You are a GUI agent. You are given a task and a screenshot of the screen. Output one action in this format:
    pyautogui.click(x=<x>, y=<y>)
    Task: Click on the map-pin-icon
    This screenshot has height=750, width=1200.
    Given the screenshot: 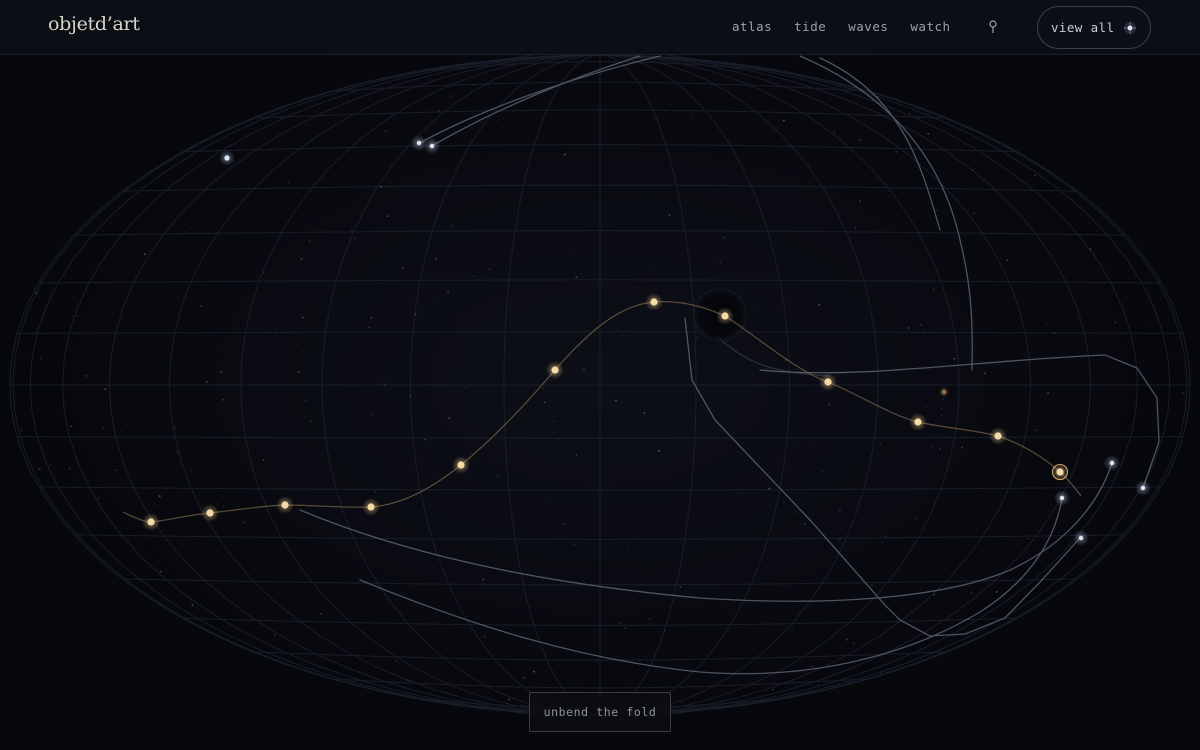 What is the action you would take?
    pyautogui.click(x=993, y=27)
    